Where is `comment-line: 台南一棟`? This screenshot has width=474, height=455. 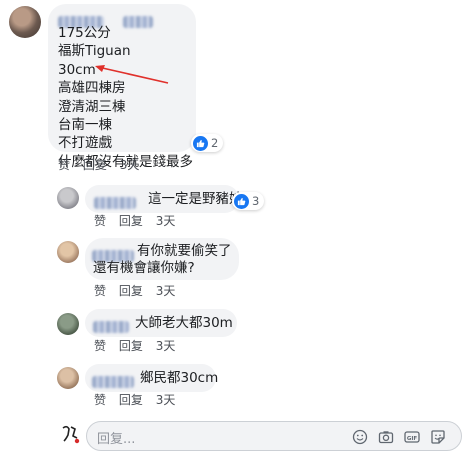
comment-line: 台南一棟 is located at coordinates (85, 125).